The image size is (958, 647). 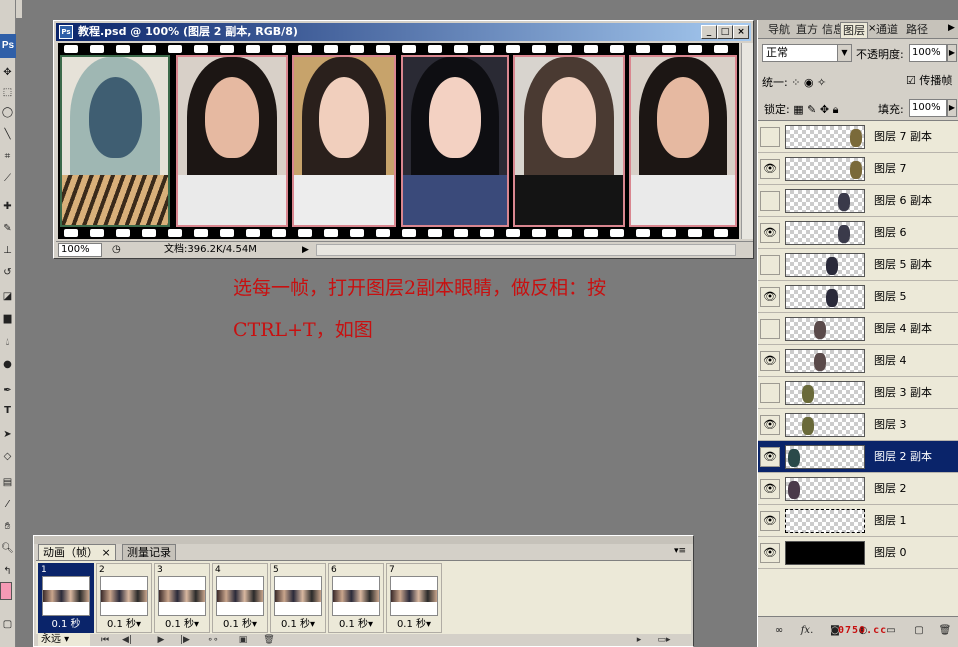 I want to click on gradient-icon: ▆, so click(x=7, y=318).